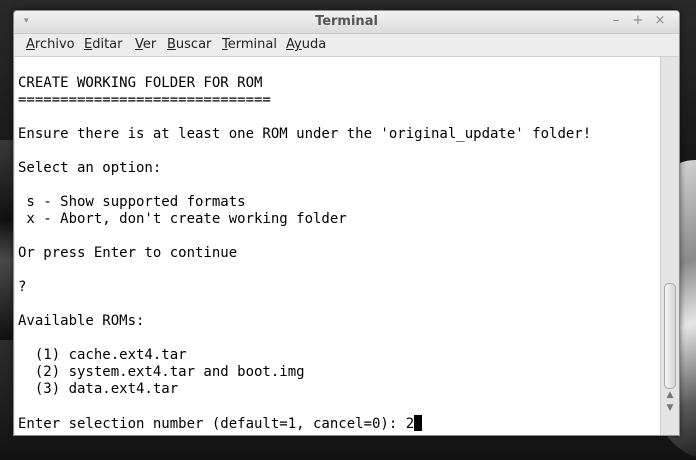 This screenshot has height=460, width=696. I want to click on menu-archivo-mnemonic: A, so click(30, 44).